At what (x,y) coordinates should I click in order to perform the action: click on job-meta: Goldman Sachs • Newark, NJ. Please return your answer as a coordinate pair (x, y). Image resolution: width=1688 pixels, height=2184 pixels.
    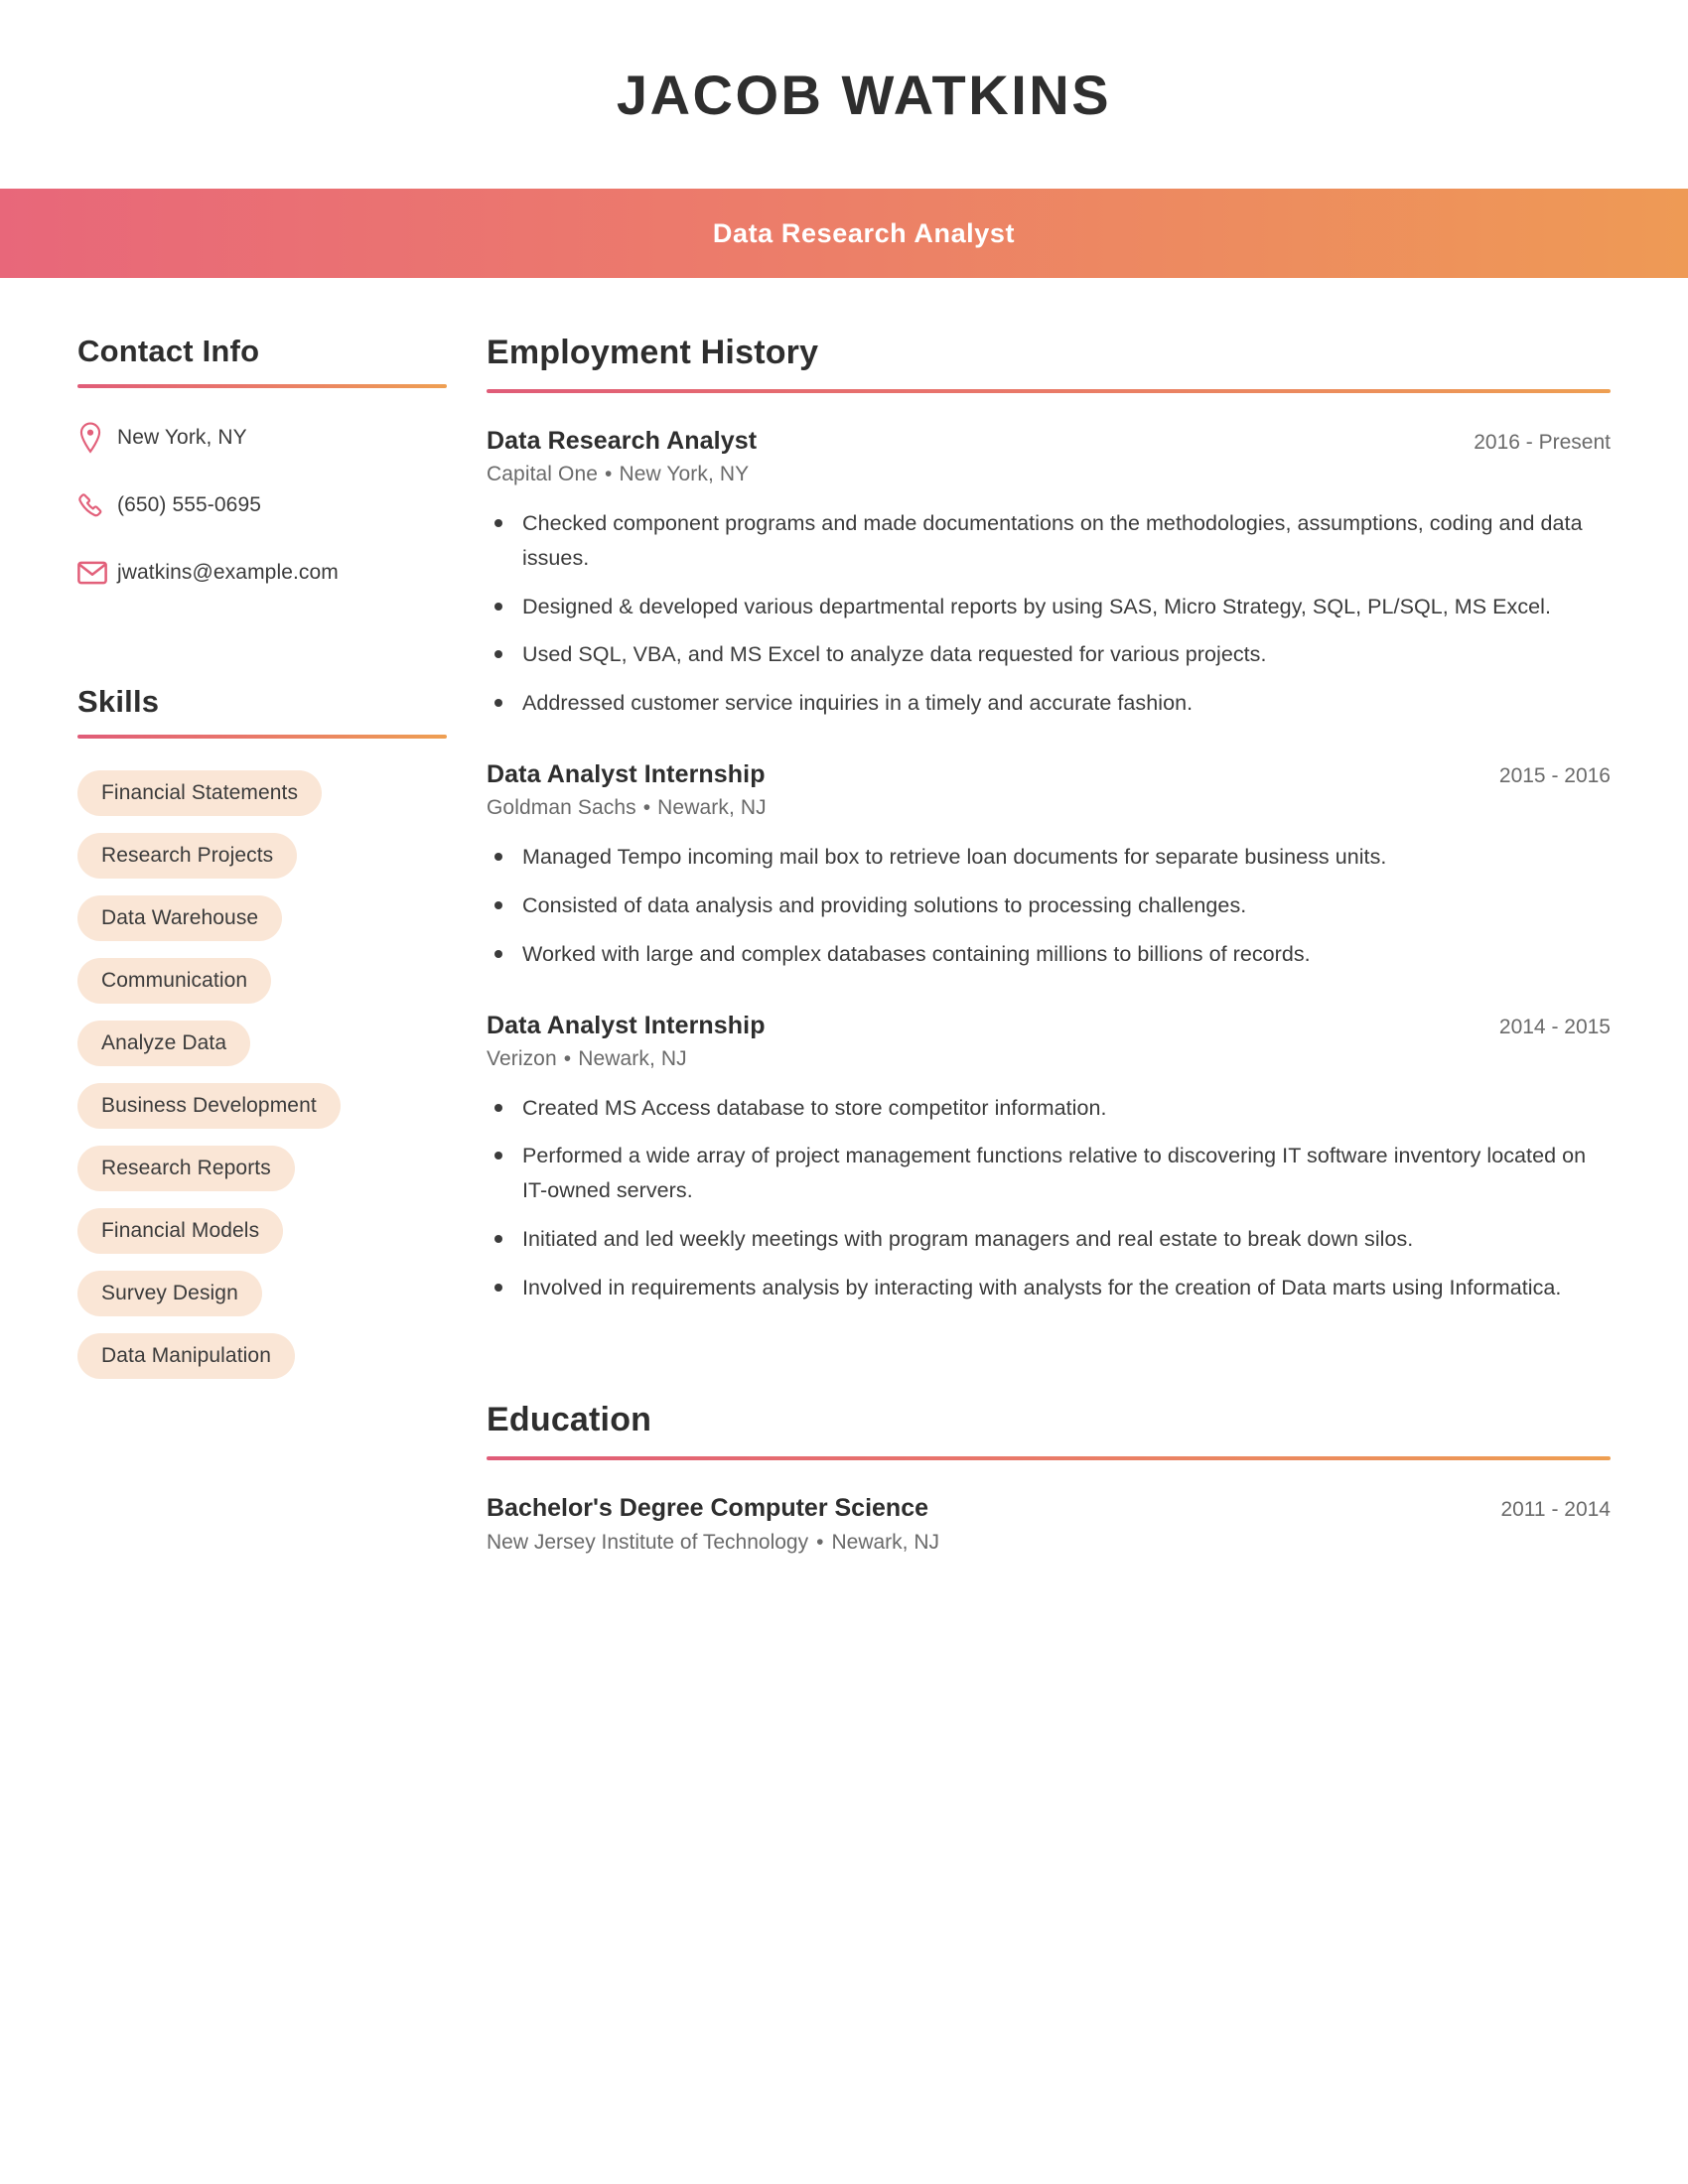
    Looking at the image, I should click on (1049, 808).